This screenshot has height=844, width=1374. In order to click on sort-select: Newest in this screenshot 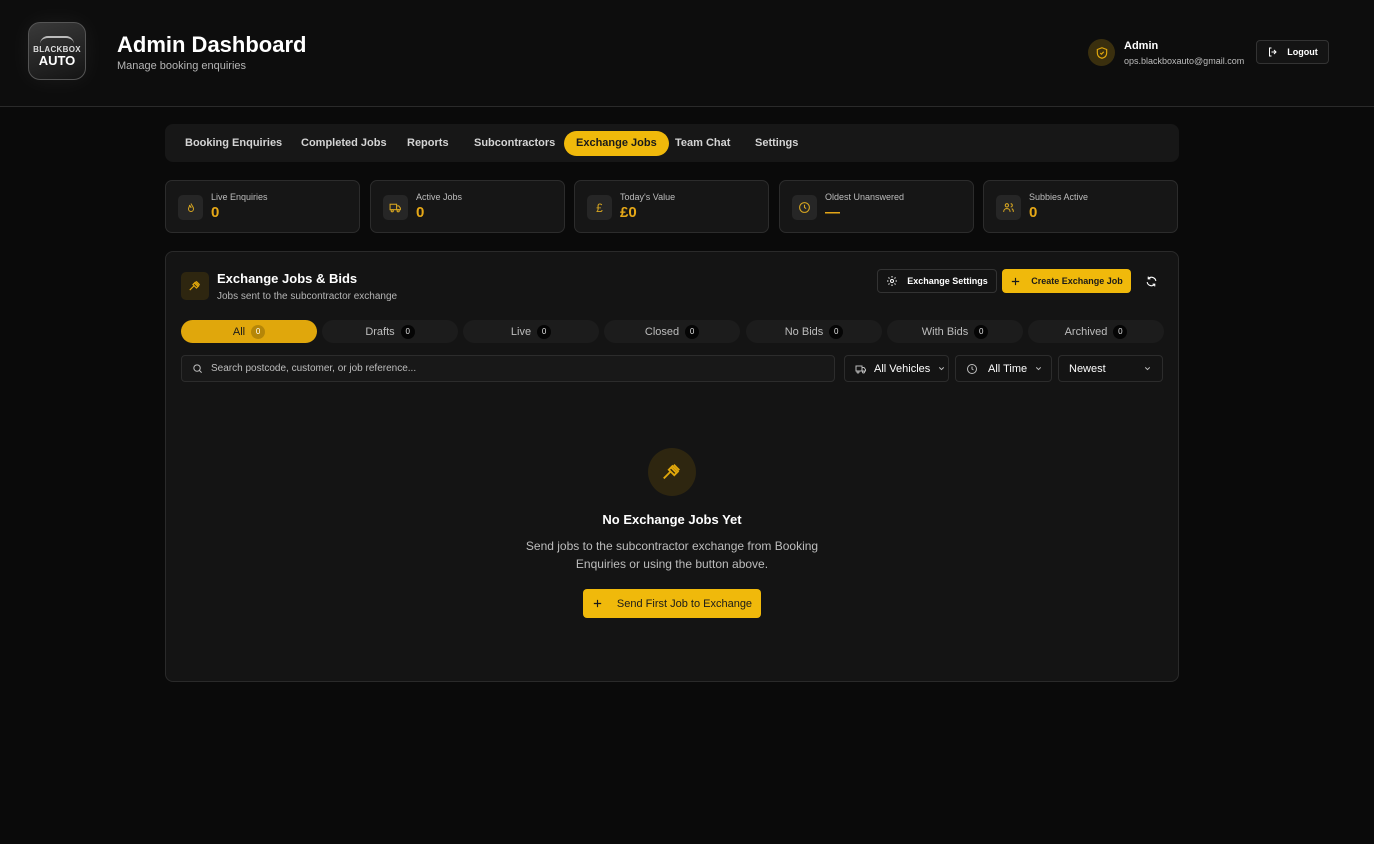, I will do `click(1110, 368)`.